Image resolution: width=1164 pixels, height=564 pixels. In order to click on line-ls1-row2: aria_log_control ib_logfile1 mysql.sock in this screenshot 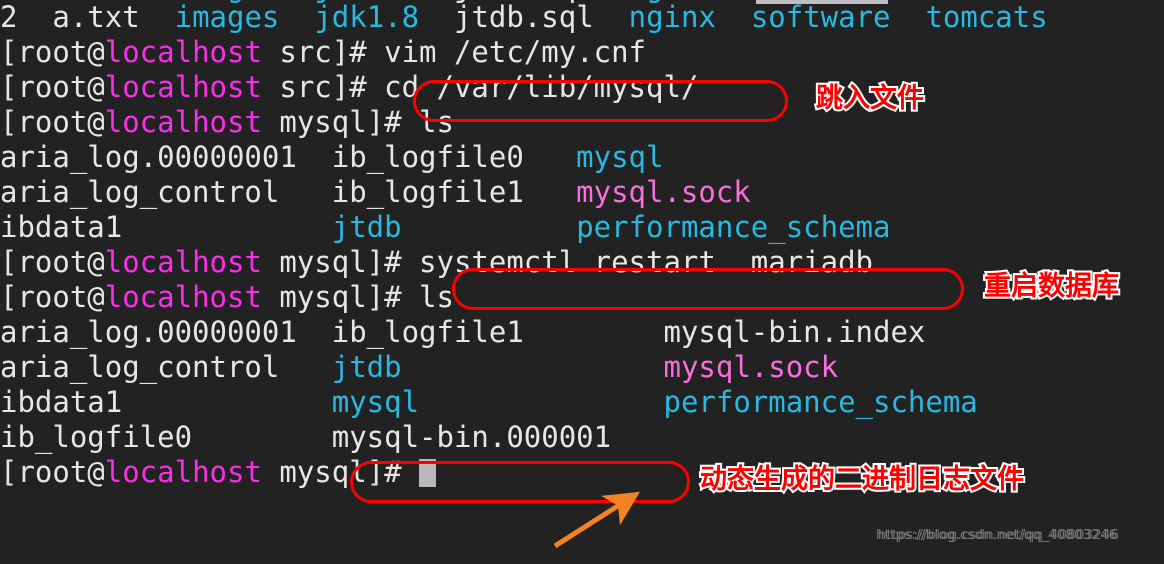, I will do `click(582, 192)`.